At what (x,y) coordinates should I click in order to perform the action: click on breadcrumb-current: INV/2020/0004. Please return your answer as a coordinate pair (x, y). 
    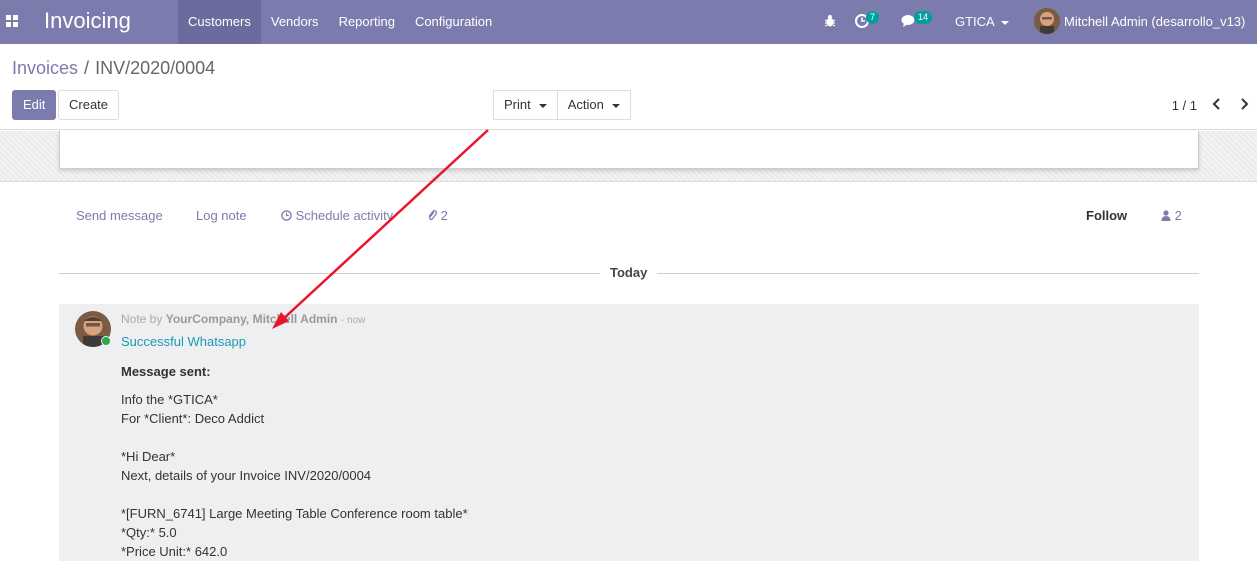
    Looking at the image, I should click on (155, 68).